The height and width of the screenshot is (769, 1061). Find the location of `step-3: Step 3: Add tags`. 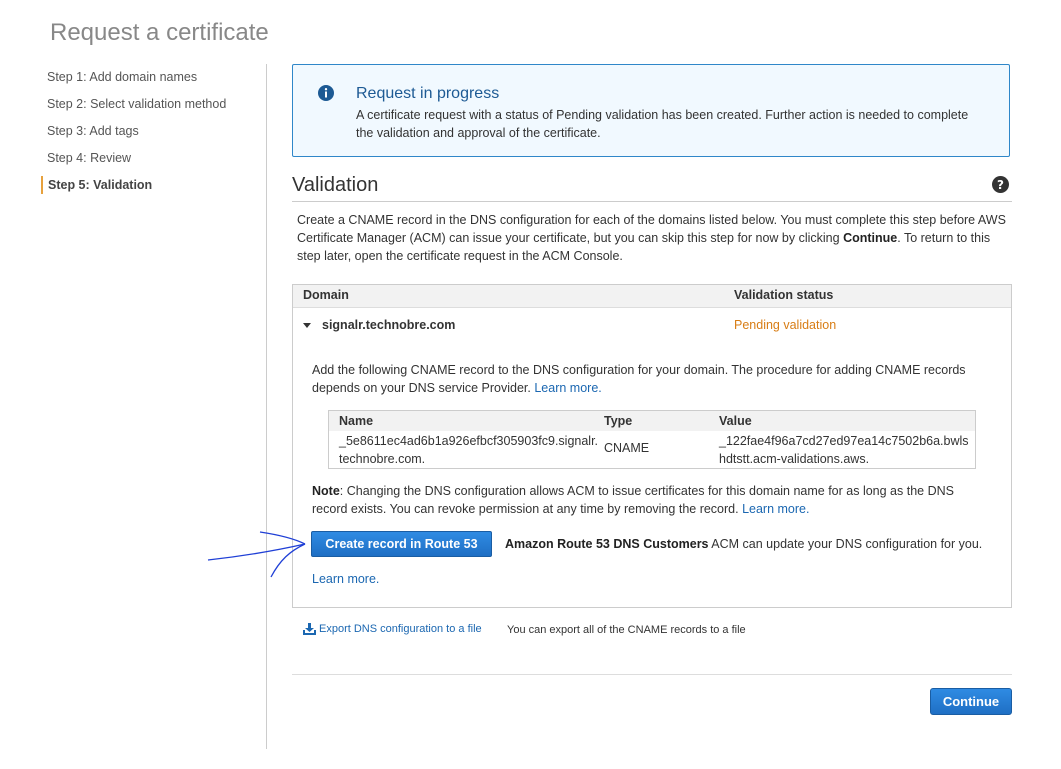

step-3: Step 3: Add tags is located at coordinates (151, 135).